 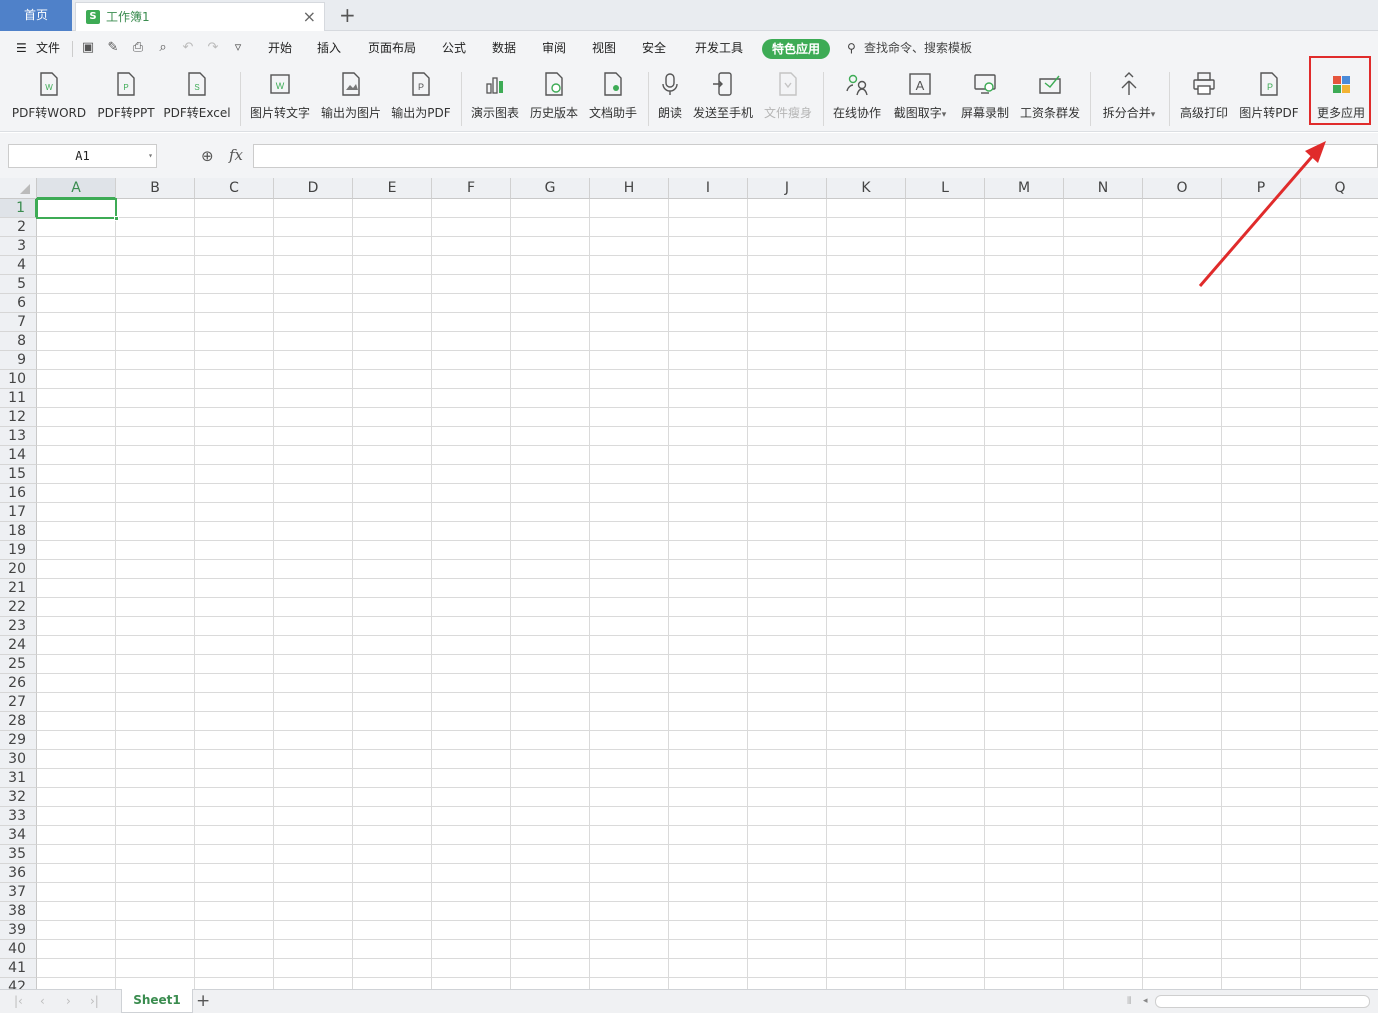 I want to click on column-header: C, so click(x=234, y=188).